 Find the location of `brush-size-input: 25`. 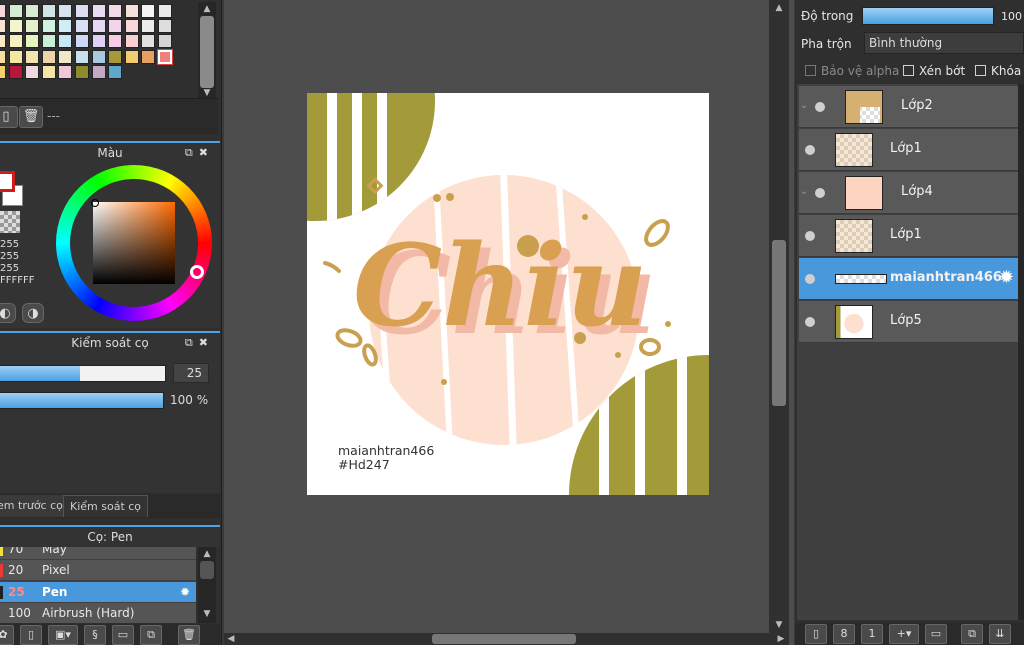

brush-size-input: 25 is located at coordinates (191, 373).